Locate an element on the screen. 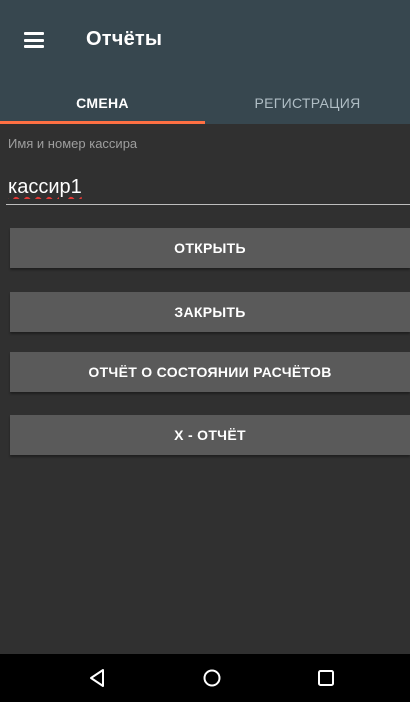 The height and width of the screenshot is (702, 410). back-icon is located at coordinates (98, 678).